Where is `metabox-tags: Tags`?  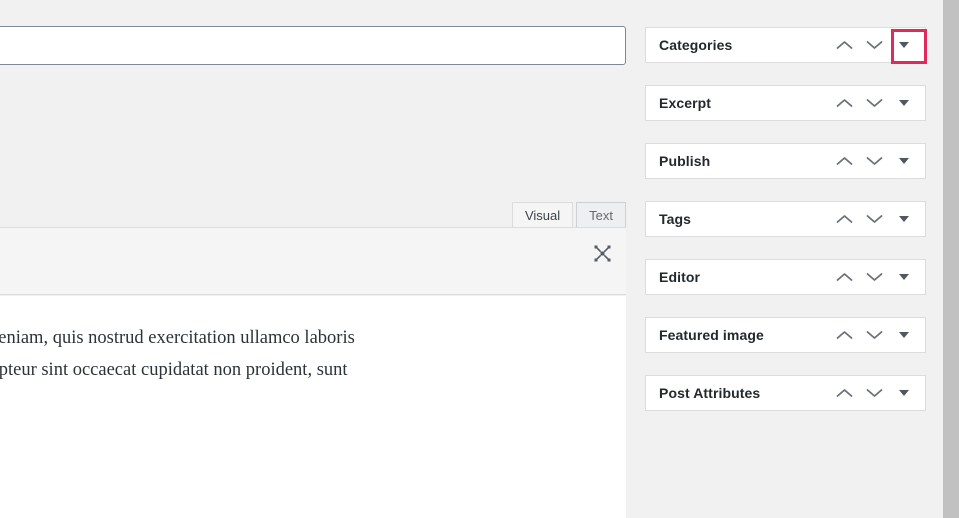
metabox-tags: Tags is located at coordinates (785, 219).